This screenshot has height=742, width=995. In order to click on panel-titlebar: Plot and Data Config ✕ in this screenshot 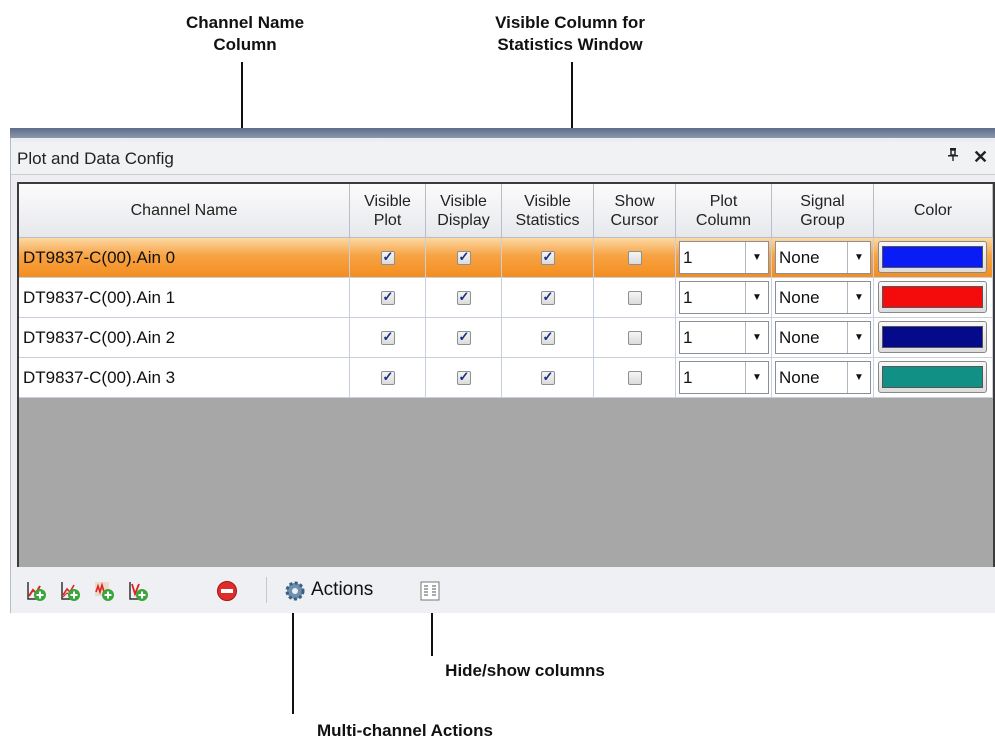, I will do `click(503, 158)`.